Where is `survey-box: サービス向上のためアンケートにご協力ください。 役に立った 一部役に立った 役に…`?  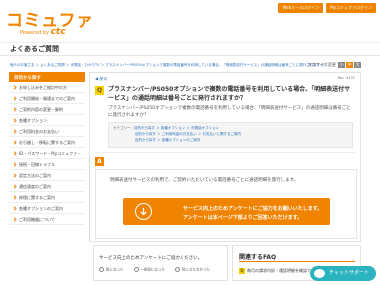 survey-box: サービス向上のためアンケートにご協力ください。 役に立った 一部役に立った 役に… is located at coordinates (160, 263).